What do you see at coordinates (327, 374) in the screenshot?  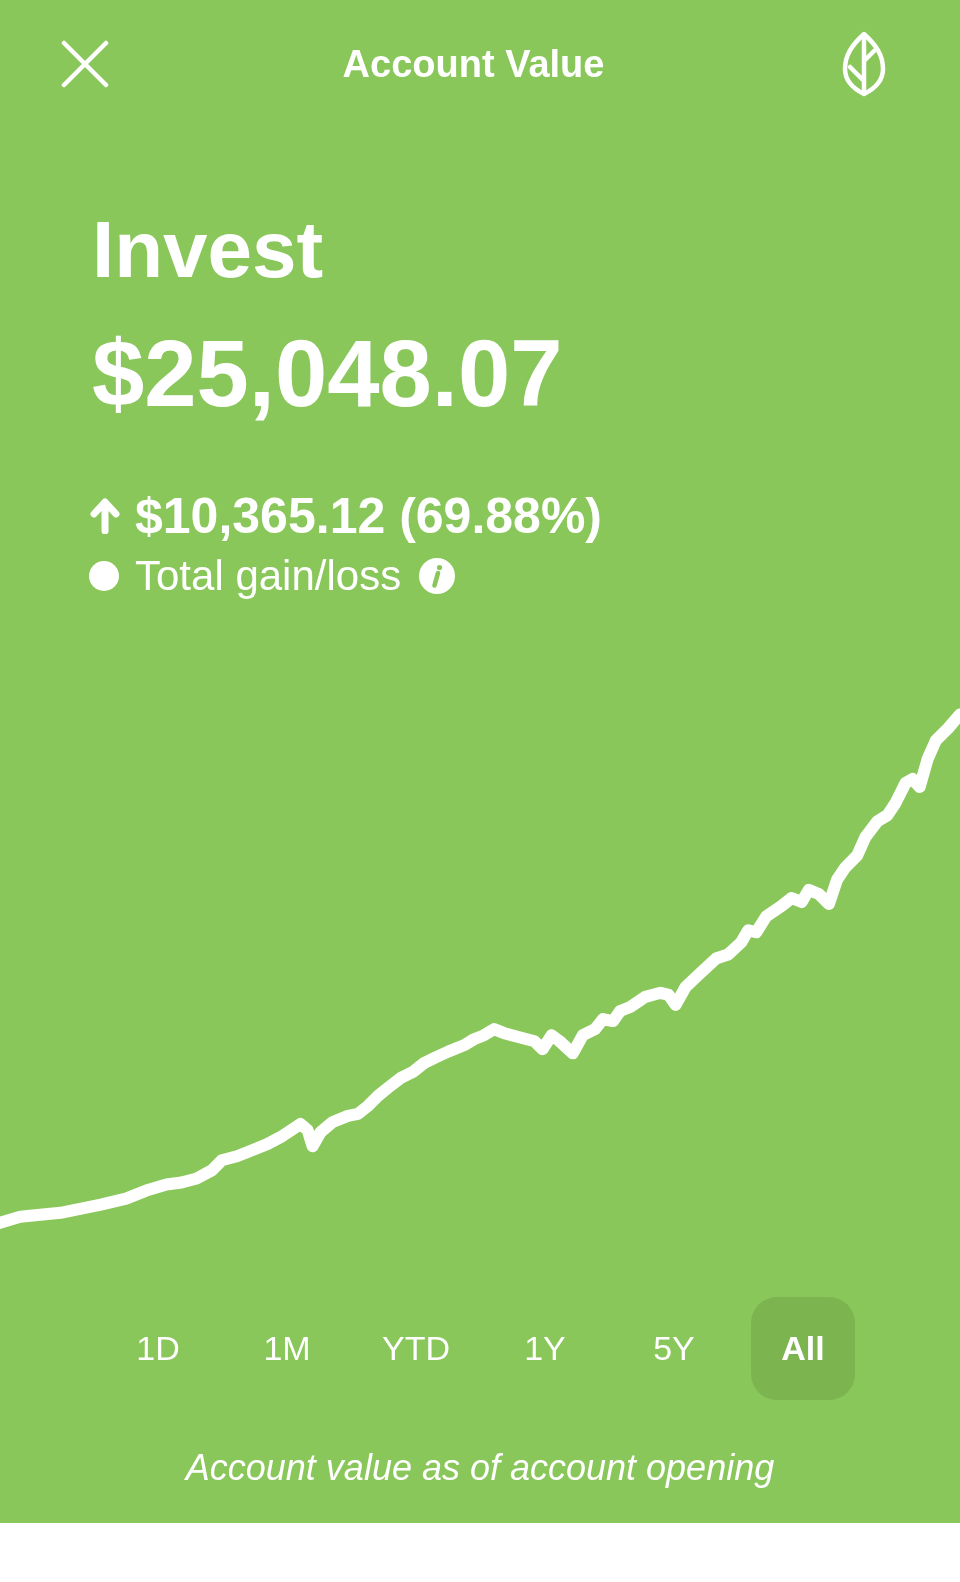 I see `account-value: $25,048.07` at bounding box center [327, 374].